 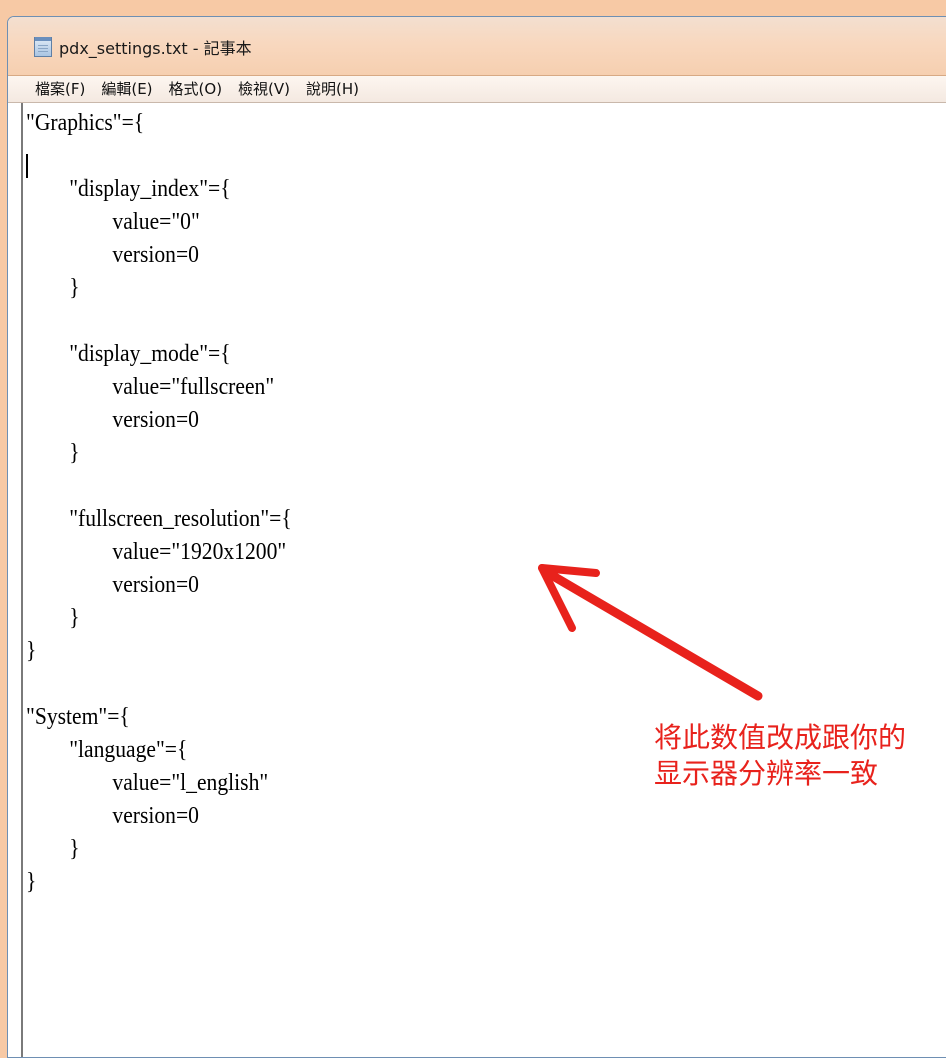 What do you see at coordinates (60, 89) in the screenshot?
I see `menu-file: 檔案(F)` at bounding box center [60, 89].